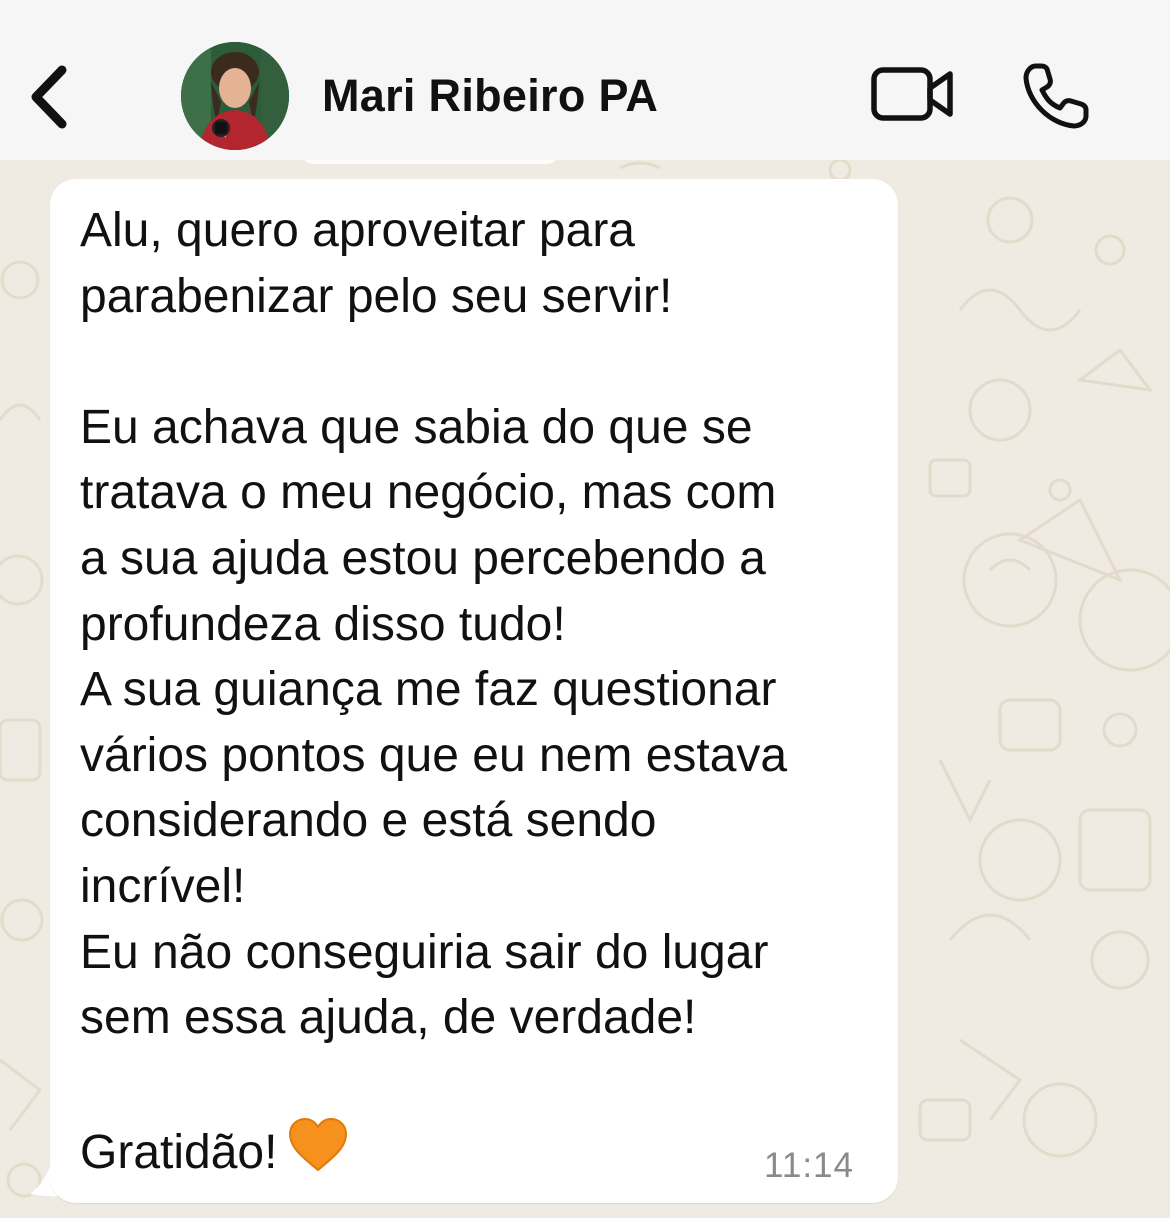  I want to click on voice-call-button, so click(1056, 96).